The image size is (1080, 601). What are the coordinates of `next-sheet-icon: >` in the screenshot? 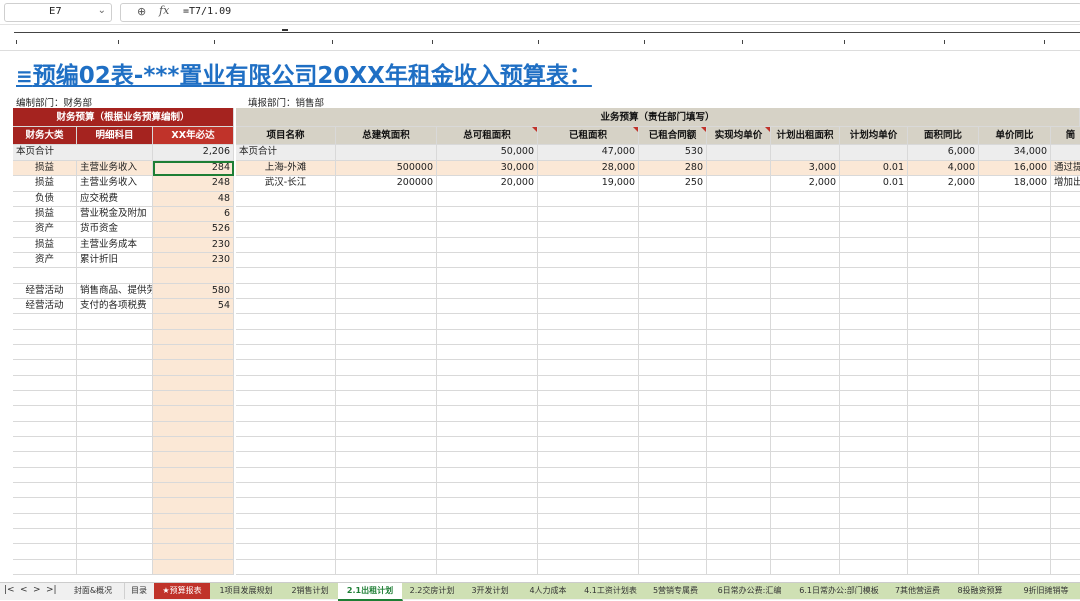 It's located at (37, 590).